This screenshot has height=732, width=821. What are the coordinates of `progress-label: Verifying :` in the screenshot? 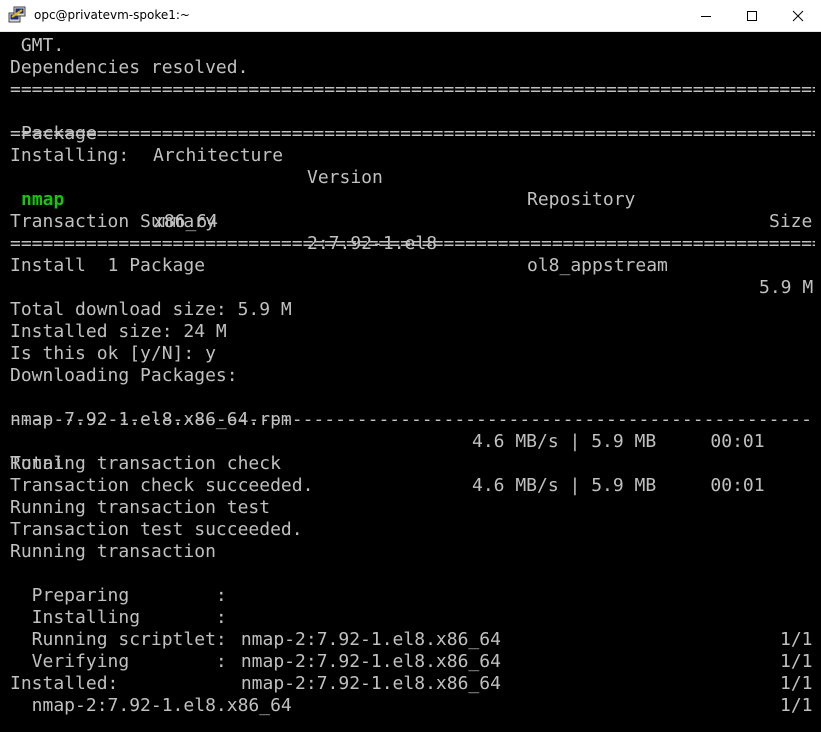 It's located at (118, 661).